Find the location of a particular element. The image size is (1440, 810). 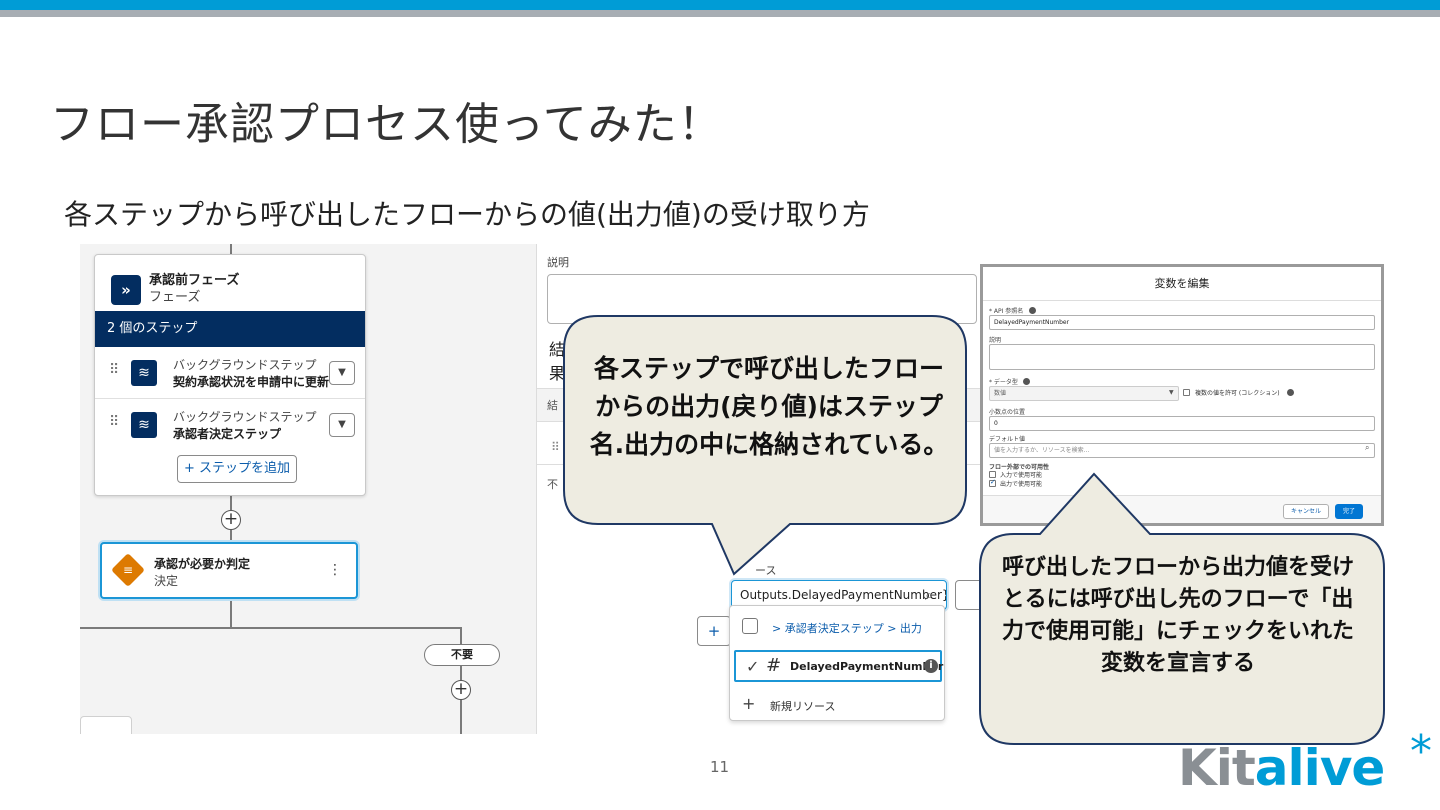

source-label: ース is located at coordinates (766, 570).